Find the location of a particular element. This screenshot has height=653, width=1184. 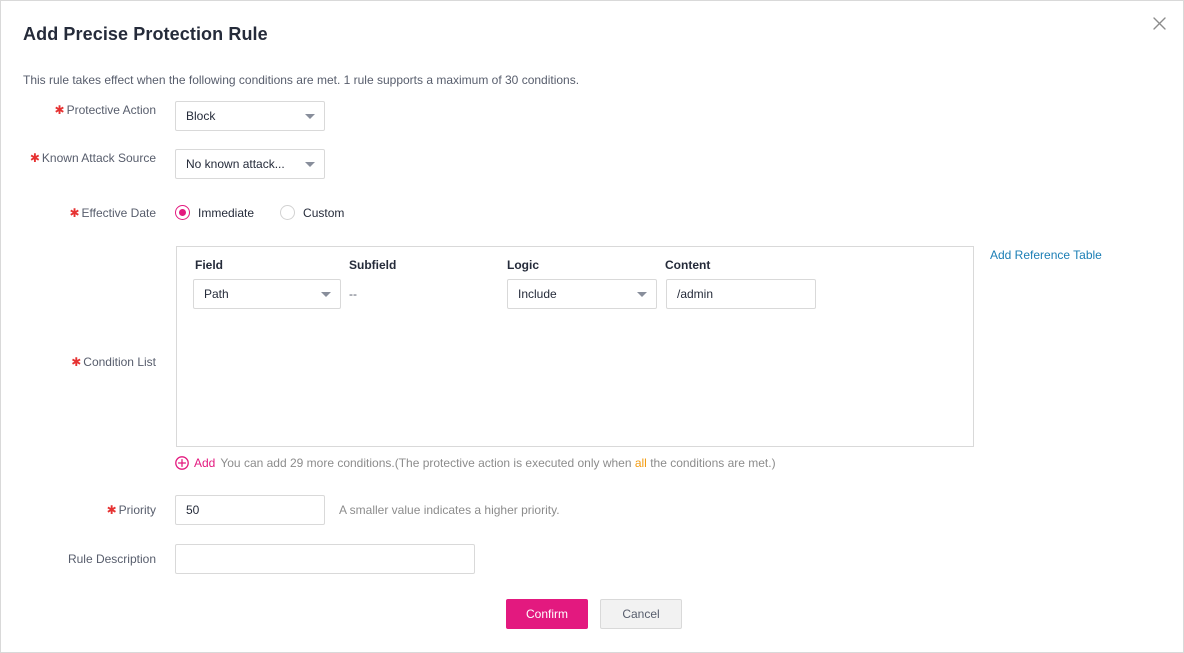

condition-subfield-value: -- is located at coordinates (353, 294).